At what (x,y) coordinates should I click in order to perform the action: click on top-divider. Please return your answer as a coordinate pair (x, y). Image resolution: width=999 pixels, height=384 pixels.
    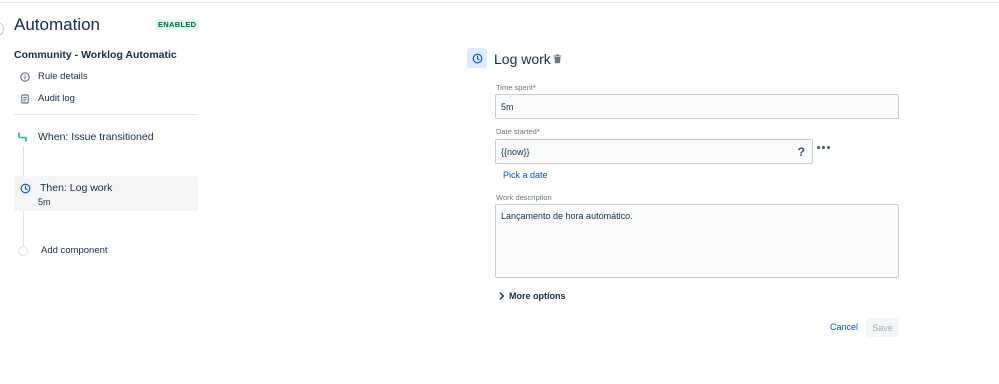
    Looking at the image, I should click on (499, 2).